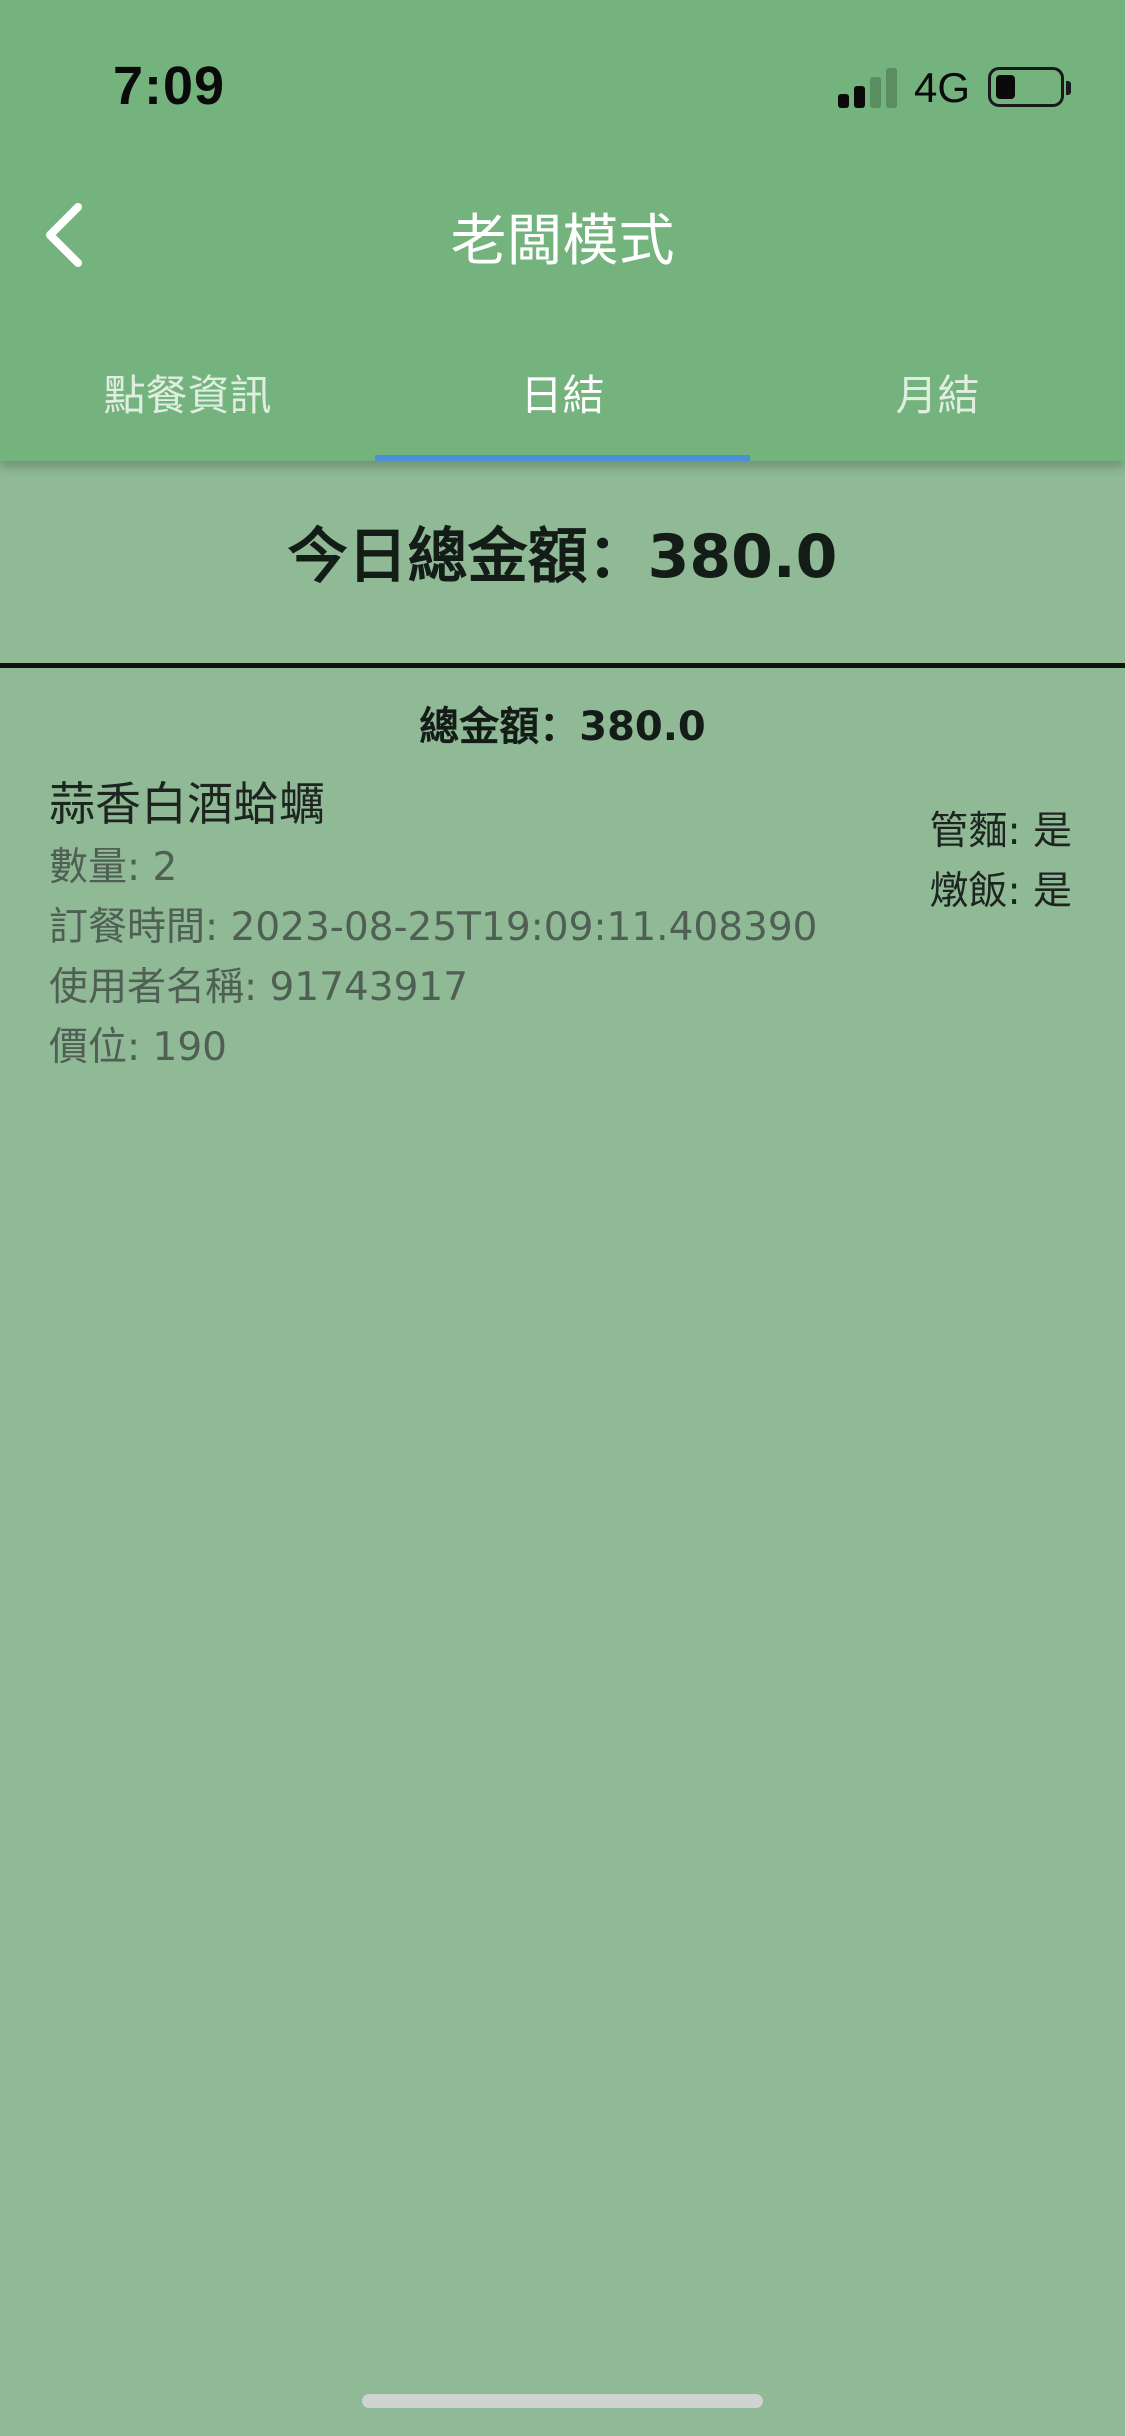  I want to click on item-name: 蒜香白酒蛤蠣, so click(187, 804).